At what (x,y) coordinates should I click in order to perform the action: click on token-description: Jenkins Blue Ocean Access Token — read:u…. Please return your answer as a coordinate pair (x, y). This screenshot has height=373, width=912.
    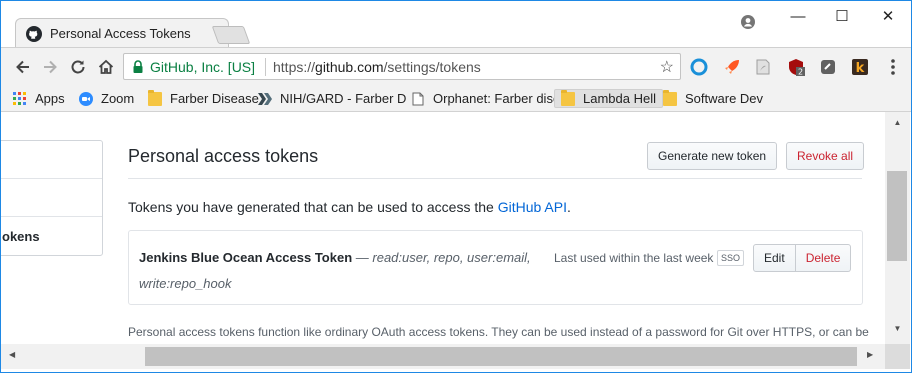
    Looking at the image, I should click on (335, 257).